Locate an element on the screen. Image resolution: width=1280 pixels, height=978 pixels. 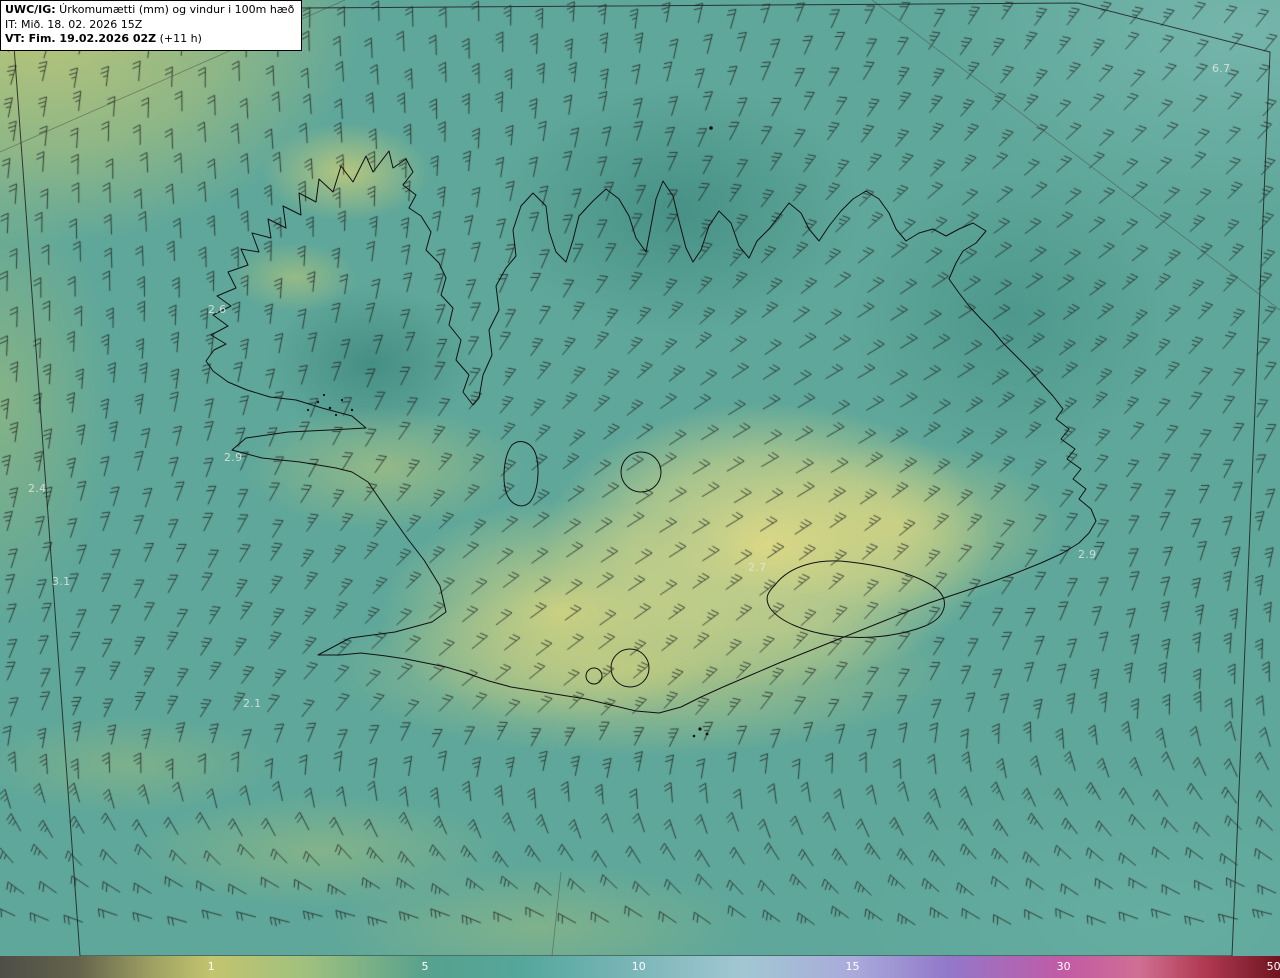
field-value-label: 2.6 is located at coordinates (217, 309).